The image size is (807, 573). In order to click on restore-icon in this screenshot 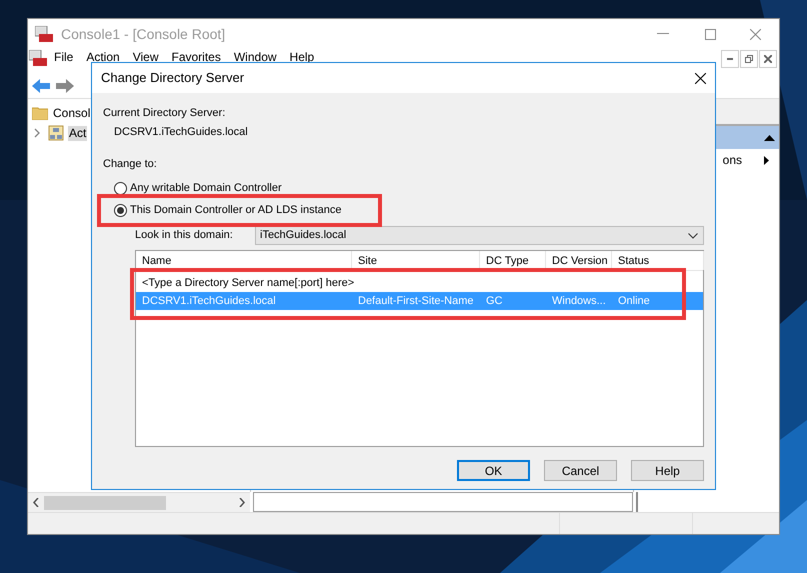, I will do `click(749, 59)`.